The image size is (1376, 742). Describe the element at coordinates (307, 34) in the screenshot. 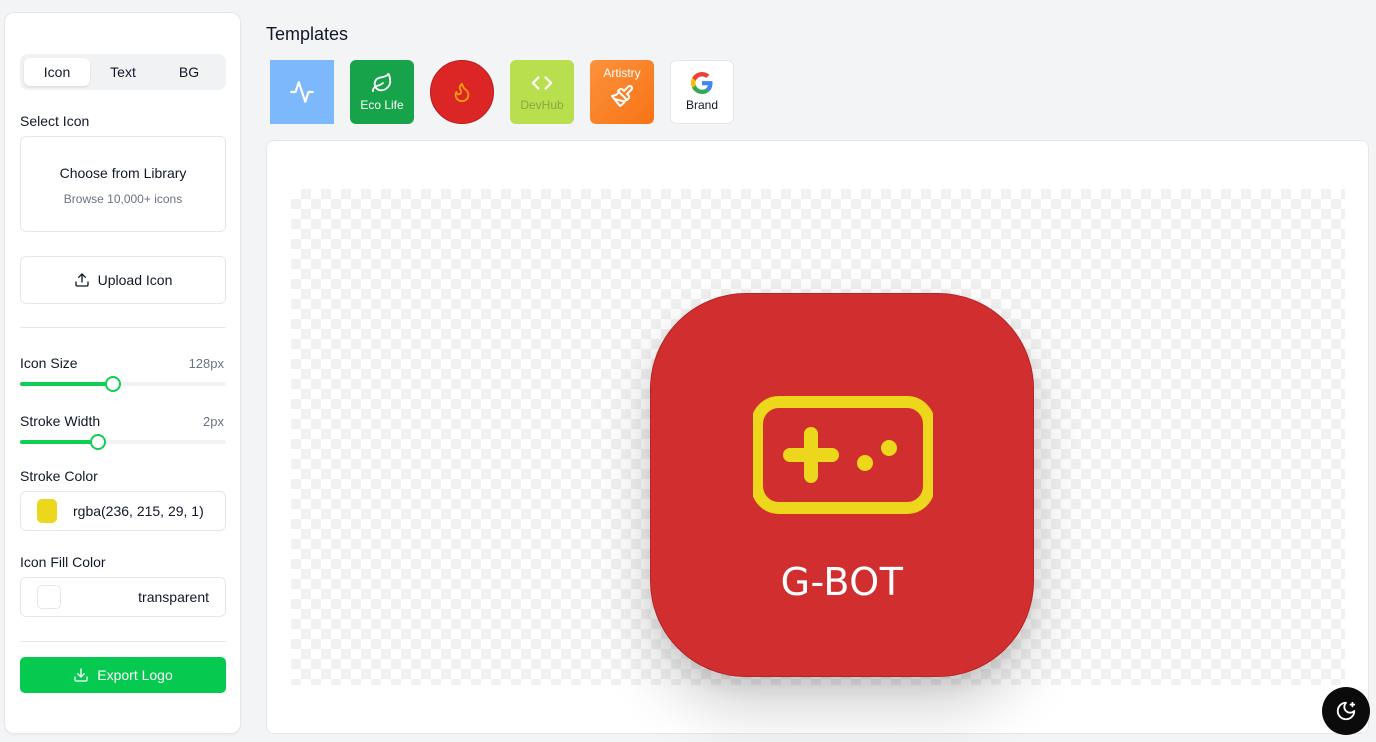

I see `templates-title: Templates` at that location.